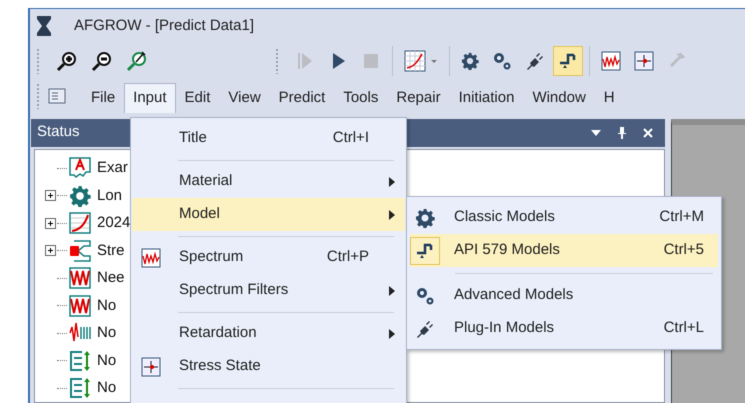  Describe the element at coordinates (164, 26) in the screenshot. I see `window-title: AFGROW - [Predict Data1]` at that location.